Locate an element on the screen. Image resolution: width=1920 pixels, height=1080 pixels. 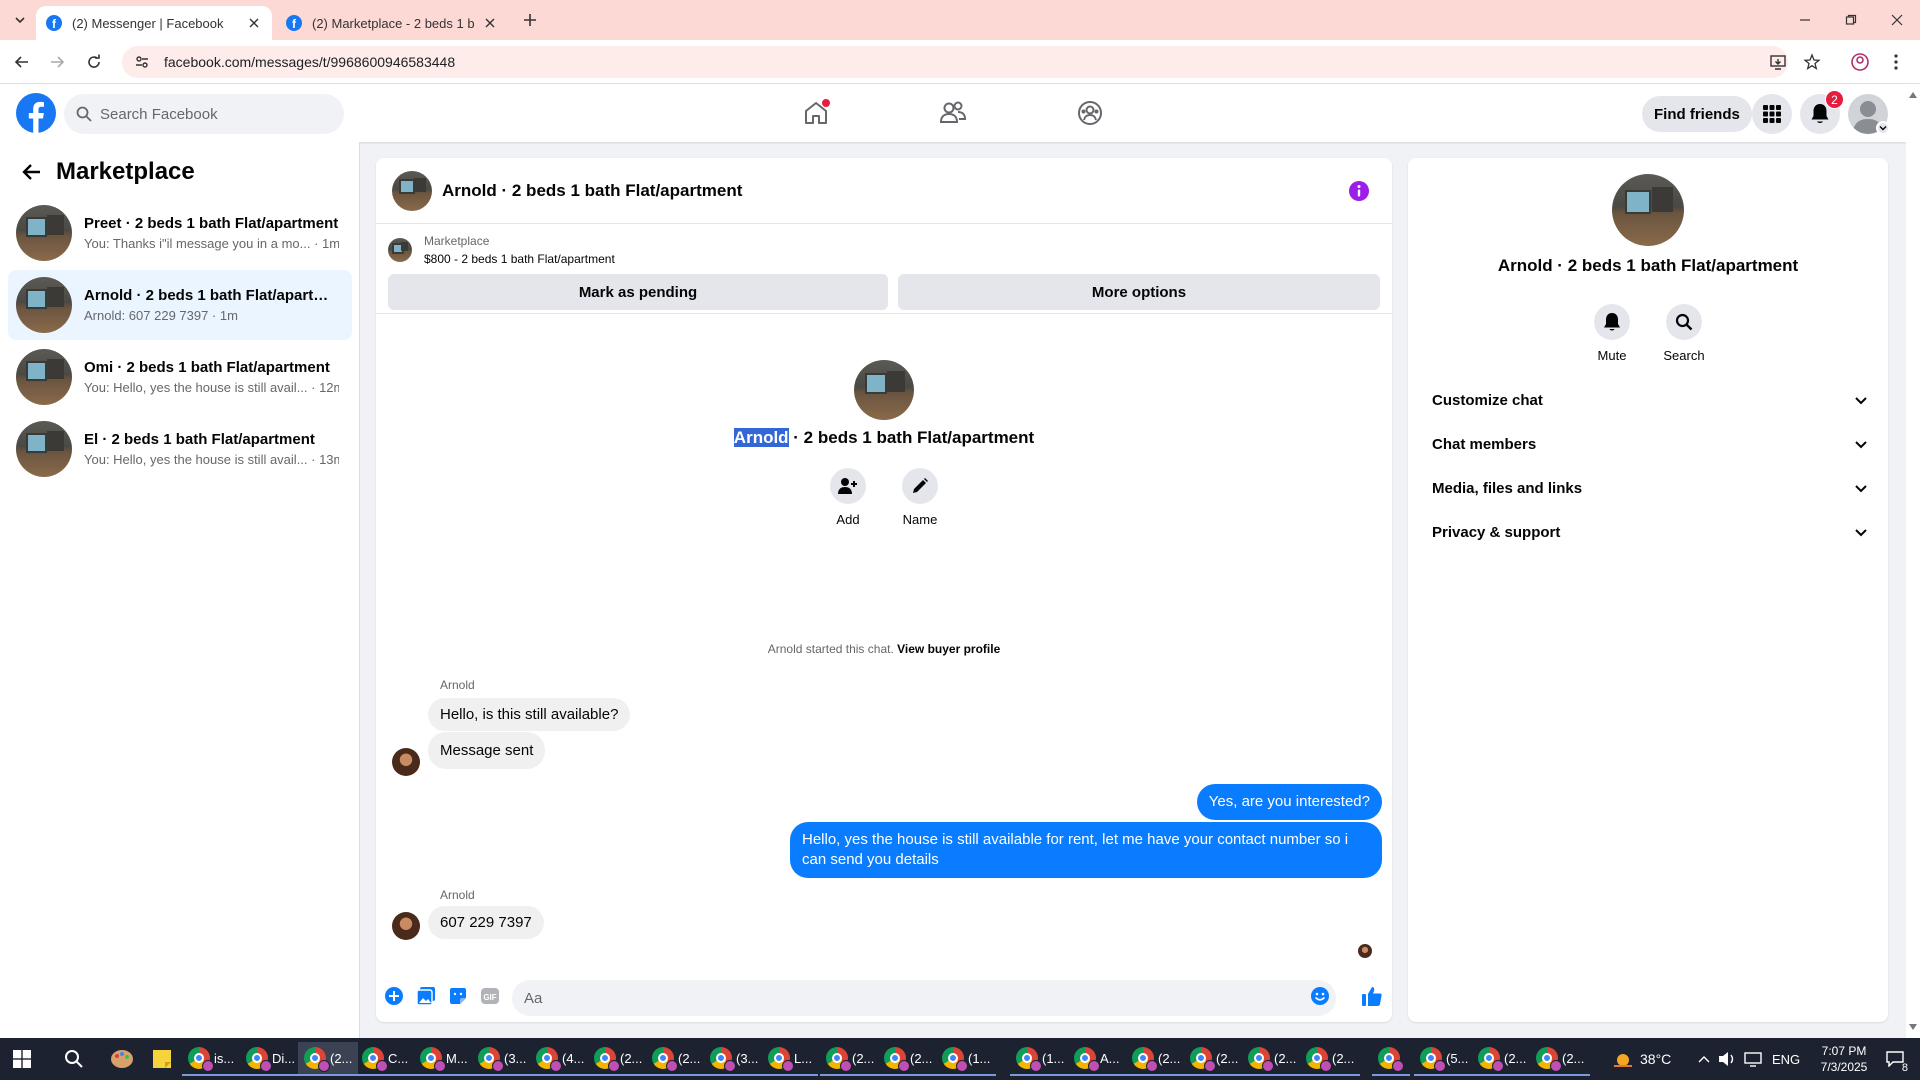
account-chevron-down-icon is located at coordinates (1883, 128).